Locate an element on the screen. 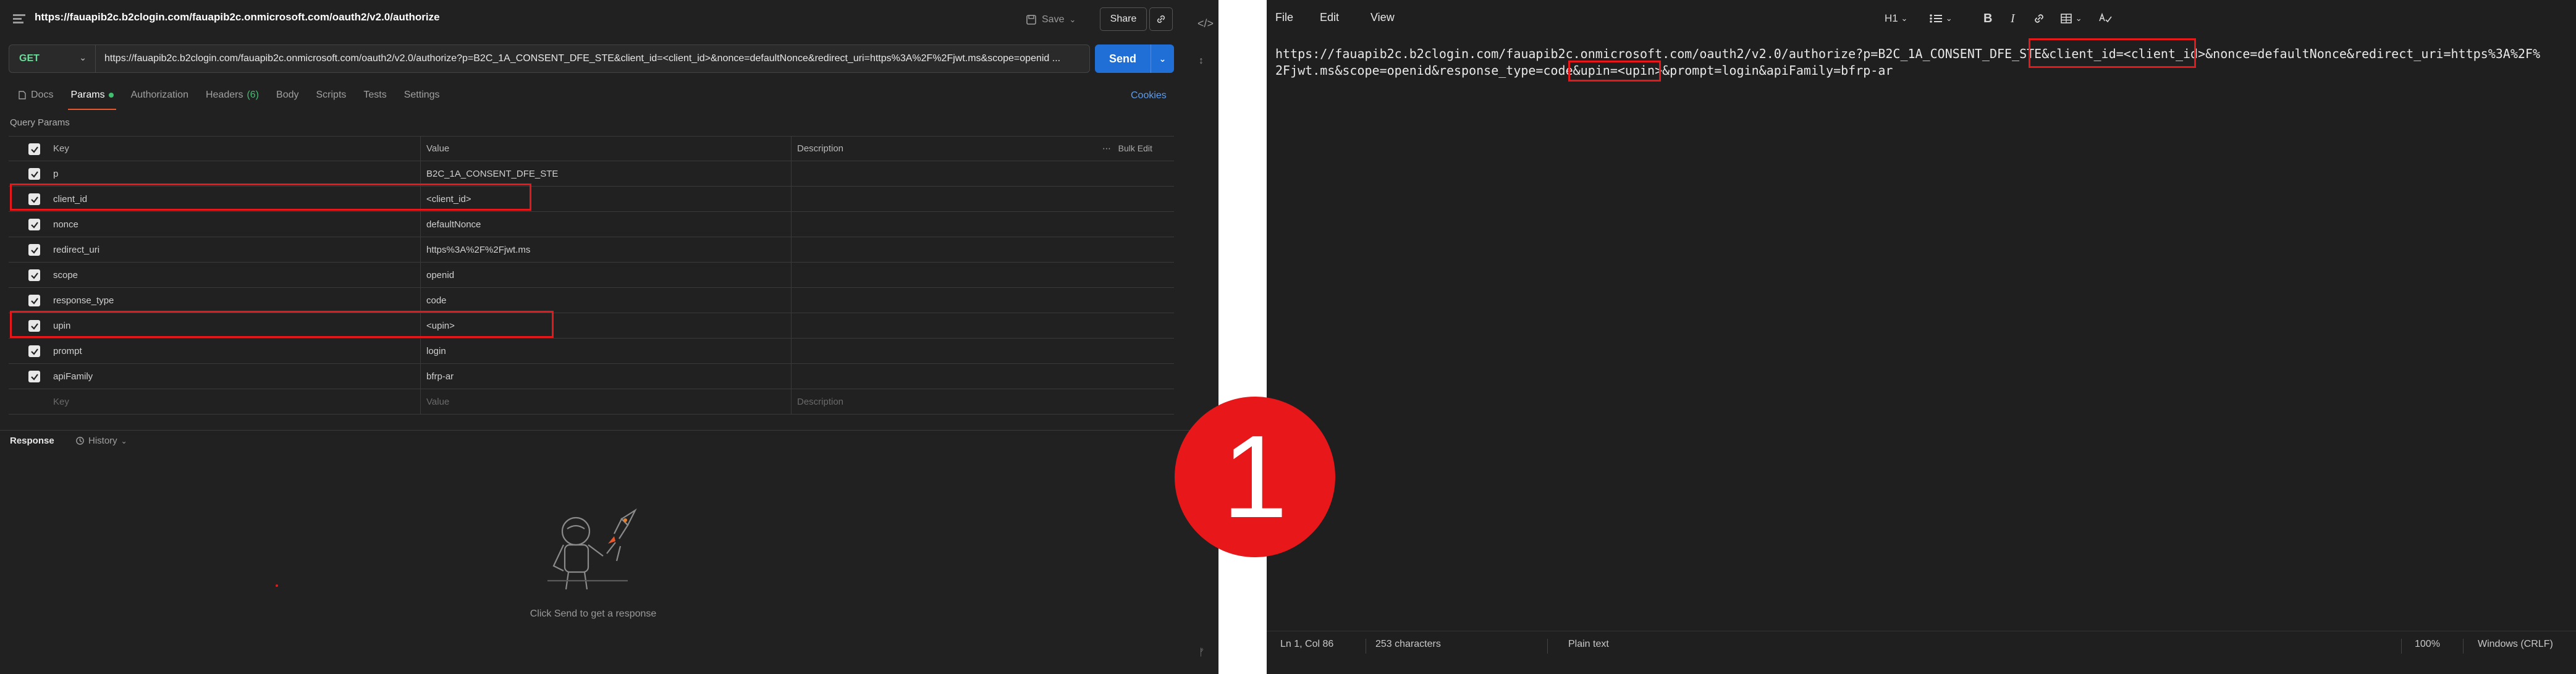  spellcheck-icon is located at coordinates (2105, 17).